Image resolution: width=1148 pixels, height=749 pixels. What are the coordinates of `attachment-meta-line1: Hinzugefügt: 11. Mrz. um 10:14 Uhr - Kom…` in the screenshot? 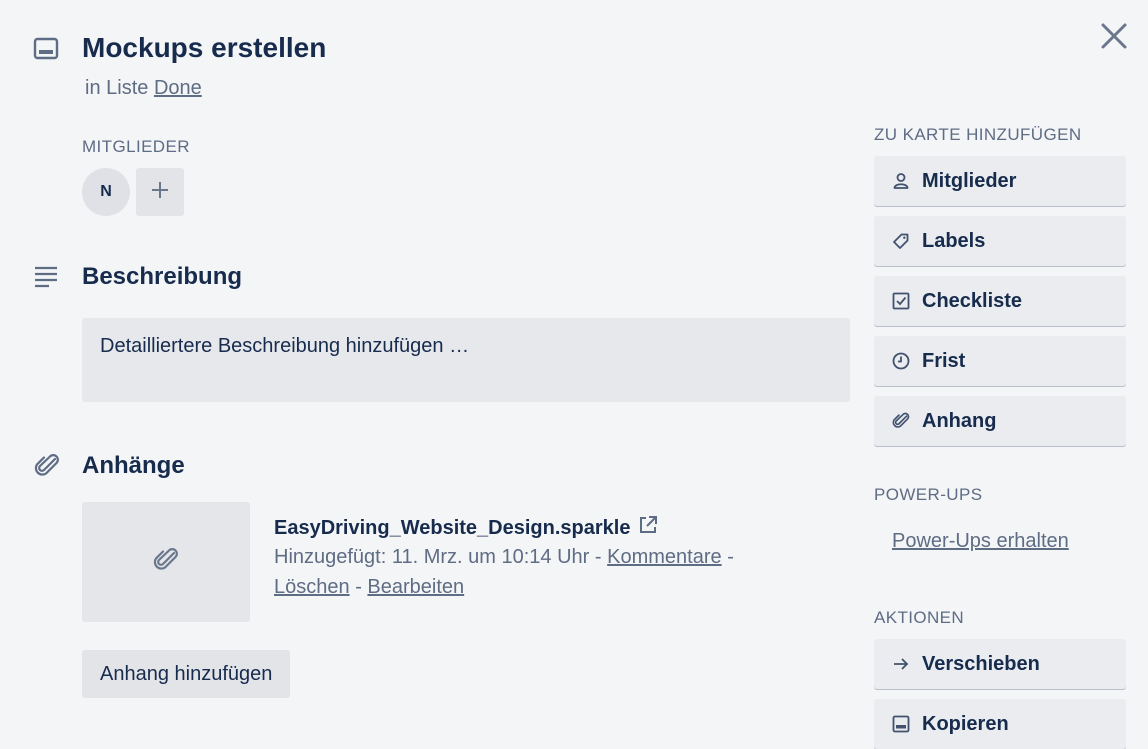 It's located at (504, 557).